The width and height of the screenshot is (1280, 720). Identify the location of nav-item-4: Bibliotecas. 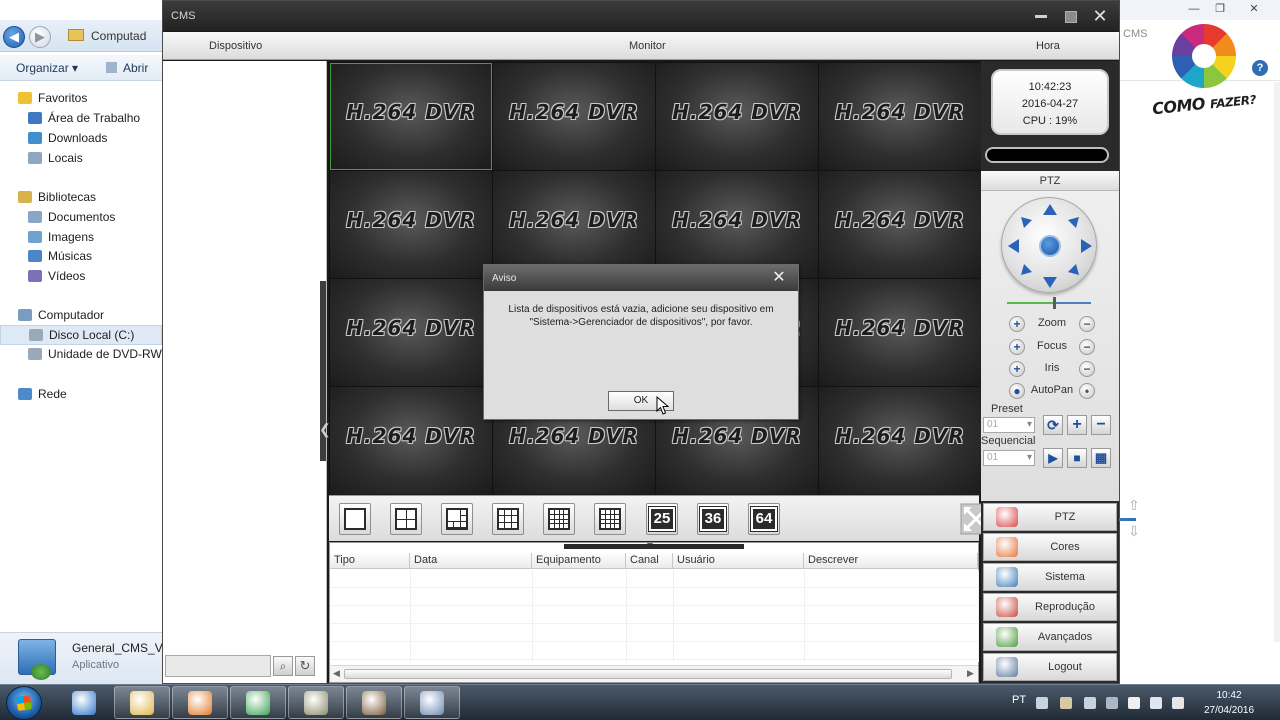
(81, 197).